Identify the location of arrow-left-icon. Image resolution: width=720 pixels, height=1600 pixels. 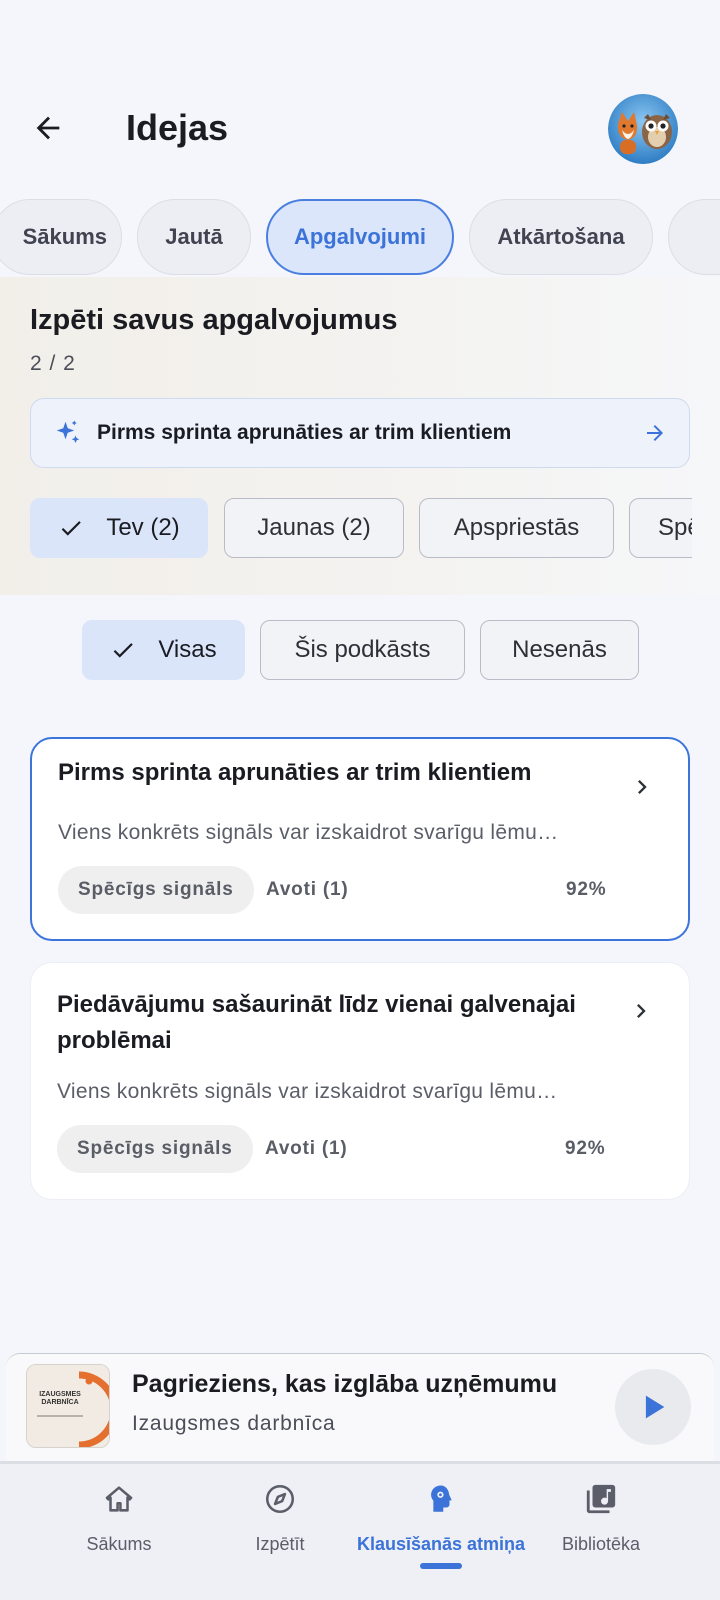
(48, 128).